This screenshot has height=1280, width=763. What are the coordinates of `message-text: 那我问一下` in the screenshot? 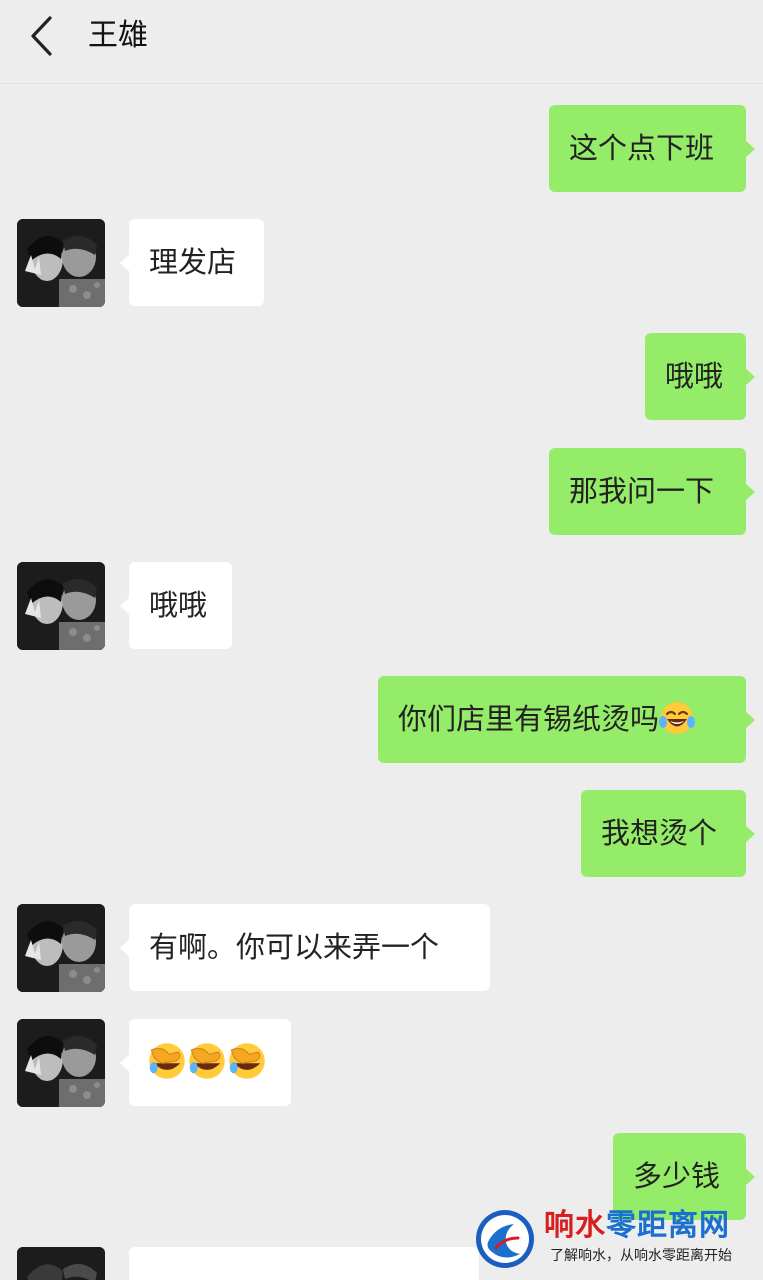 It's located at (642, 491).